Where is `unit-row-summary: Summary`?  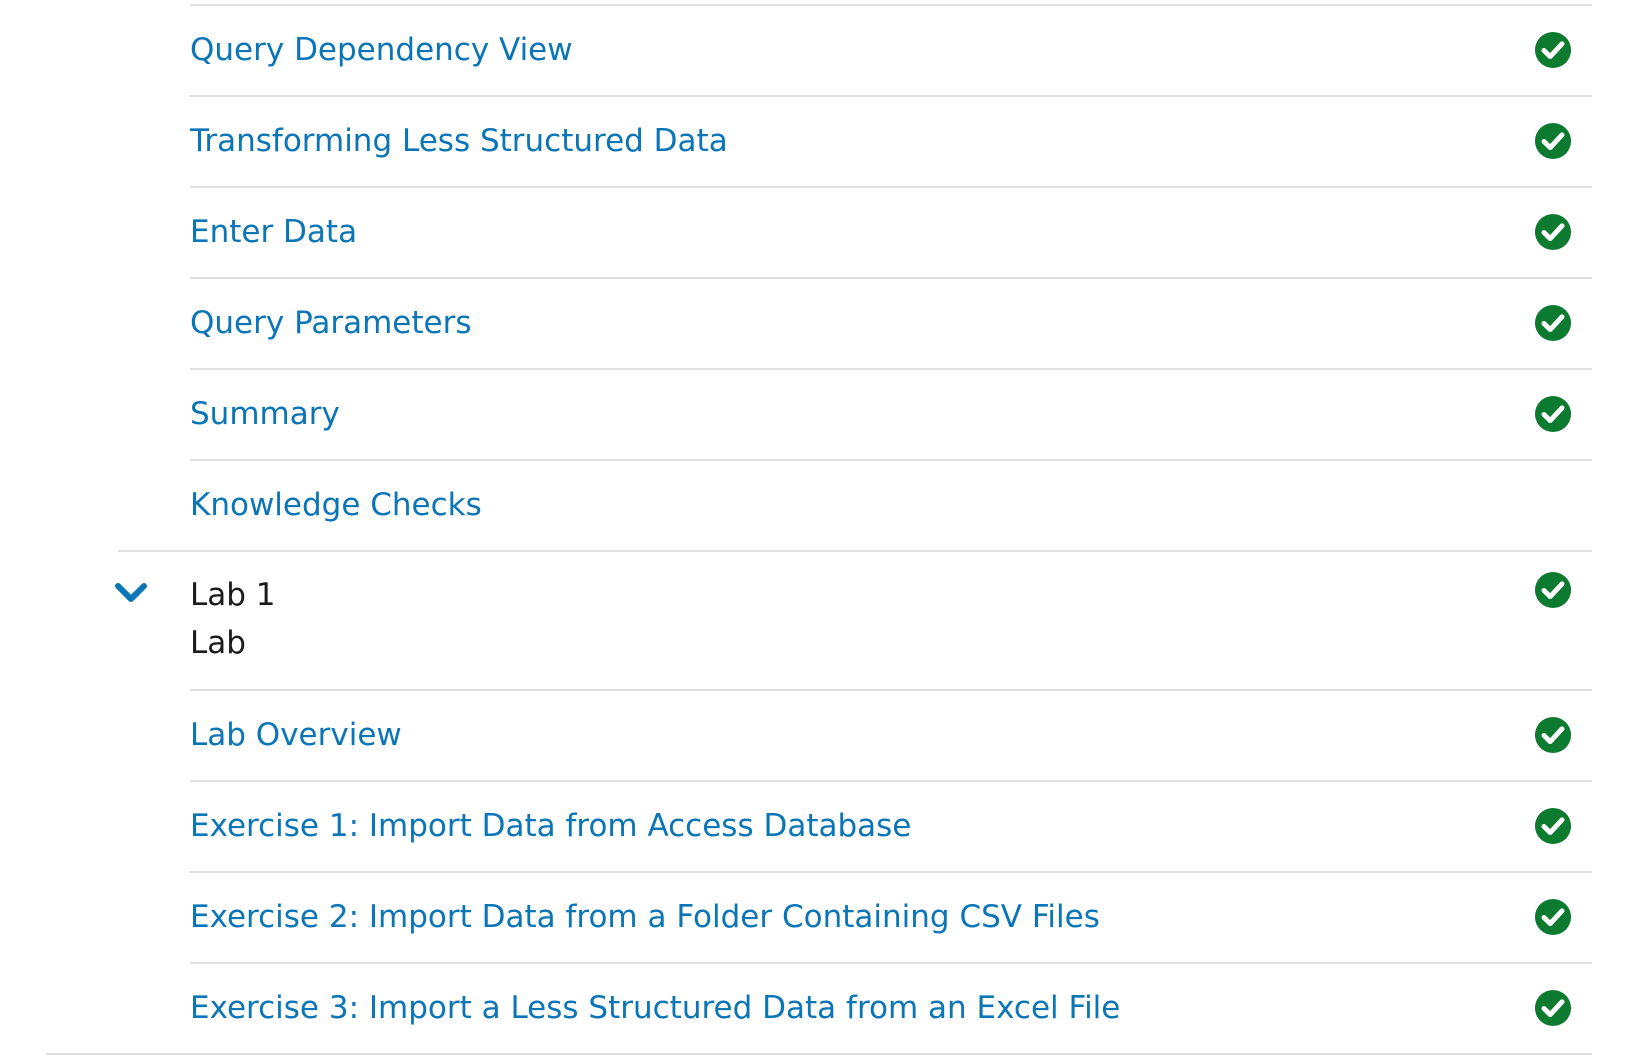 unit-row-summary: Summary is located at coordinates (891, 414).